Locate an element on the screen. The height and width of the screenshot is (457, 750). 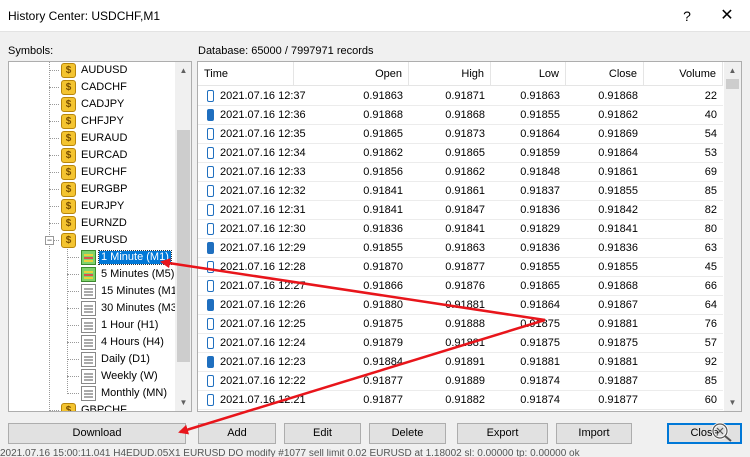
column-header-volume: Volume is located at coordinates (683, 74).